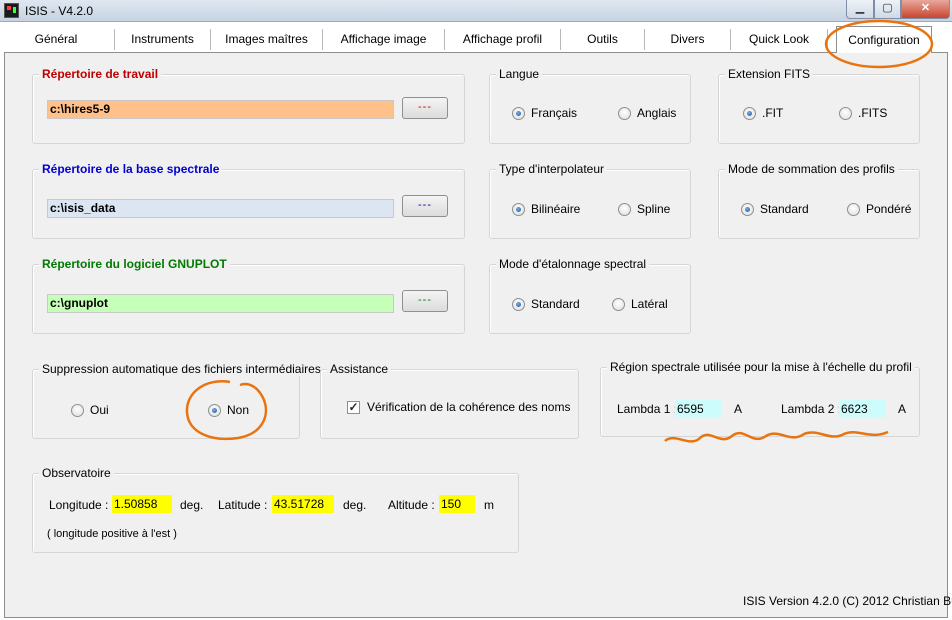  I want to click on tab-images-maitres: Images maîtres, so click(266, 39).